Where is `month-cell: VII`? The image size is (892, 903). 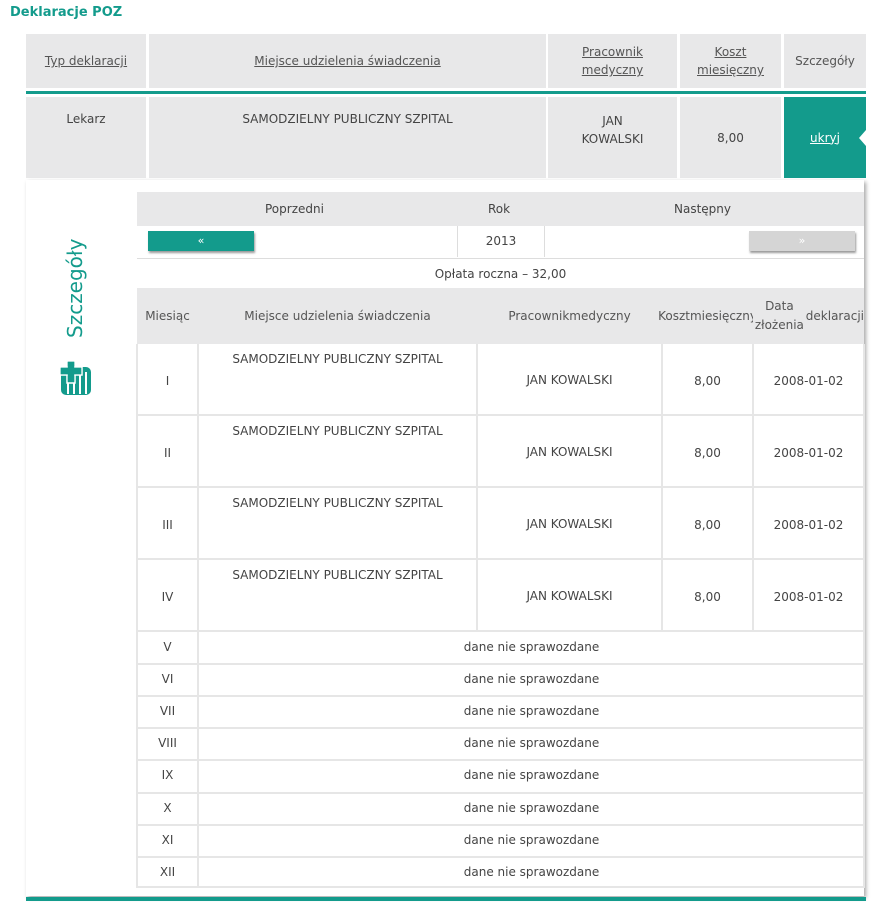 month-cell: VII is located at coordinates (167, 711).